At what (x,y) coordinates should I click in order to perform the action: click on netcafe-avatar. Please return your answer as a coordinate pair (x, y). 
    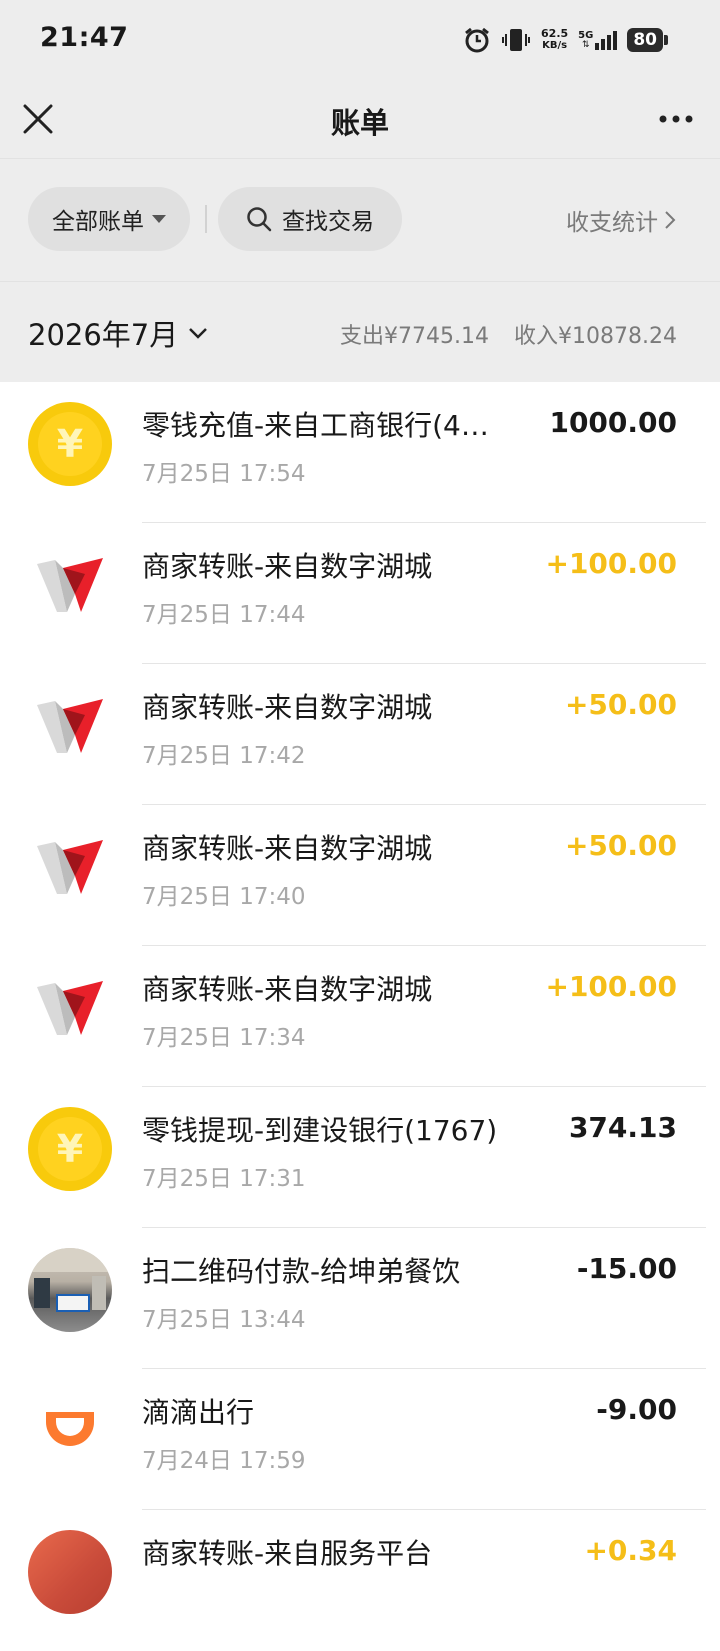
    Looking at the image, I should click on (70, 1572).